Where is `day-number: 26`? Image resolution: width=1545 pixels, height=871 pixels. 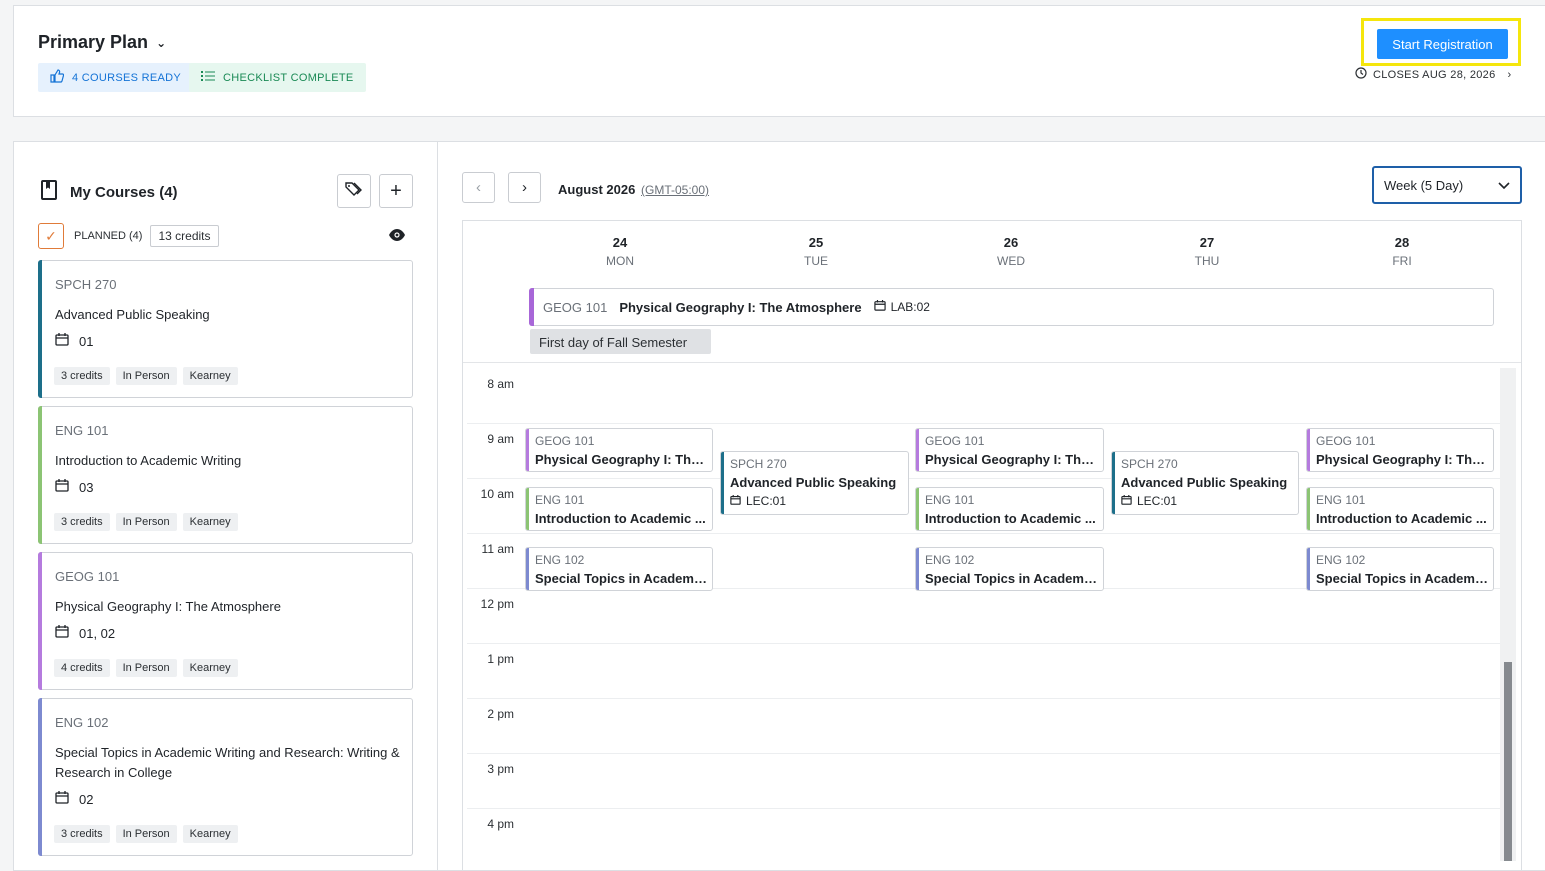 day-number: 26 is located at coordinates (1011, 242).